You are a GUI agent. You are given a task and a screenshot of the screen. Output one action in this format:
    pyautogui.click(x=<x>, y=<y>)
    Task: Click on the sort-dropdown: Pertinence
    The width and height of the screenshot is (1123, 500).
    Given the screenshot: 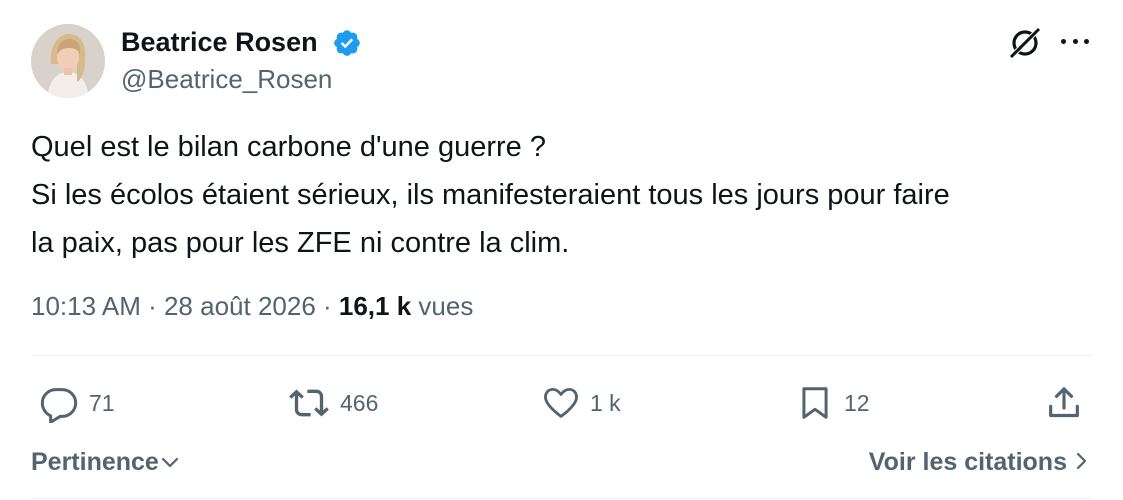 What is the action you would take?
    pyautogui.click(x=105, y=462)
    